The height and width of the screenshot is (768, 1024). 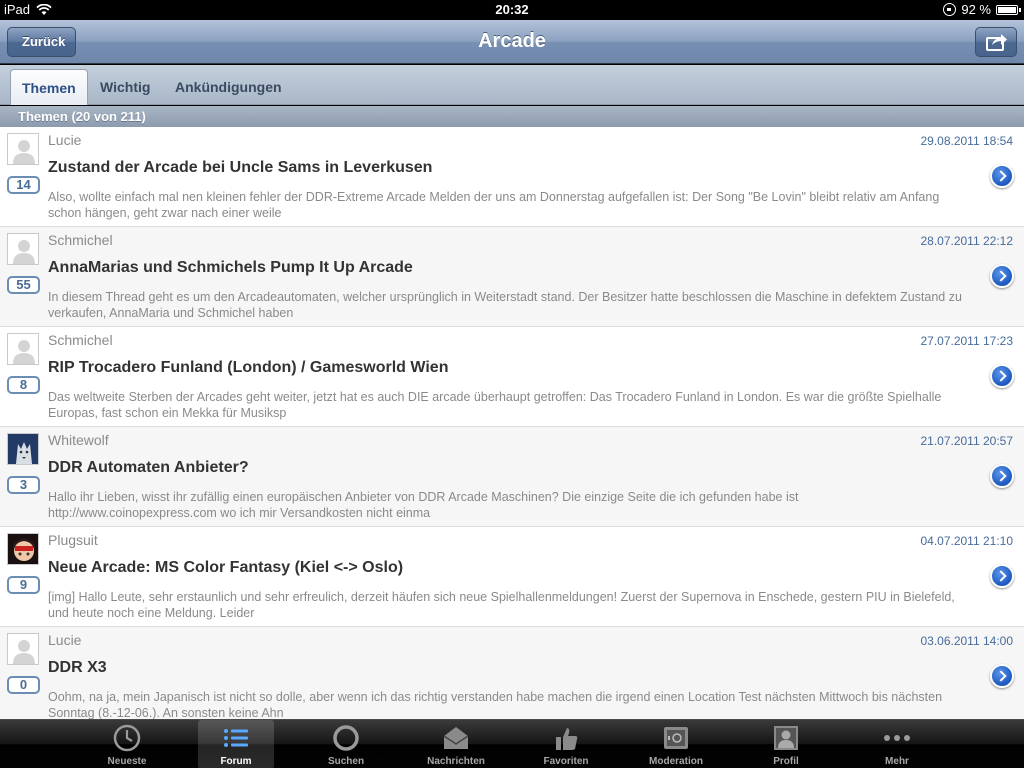 I want to click on tabbar-label: Favoriten, so click(x=566, y=761).